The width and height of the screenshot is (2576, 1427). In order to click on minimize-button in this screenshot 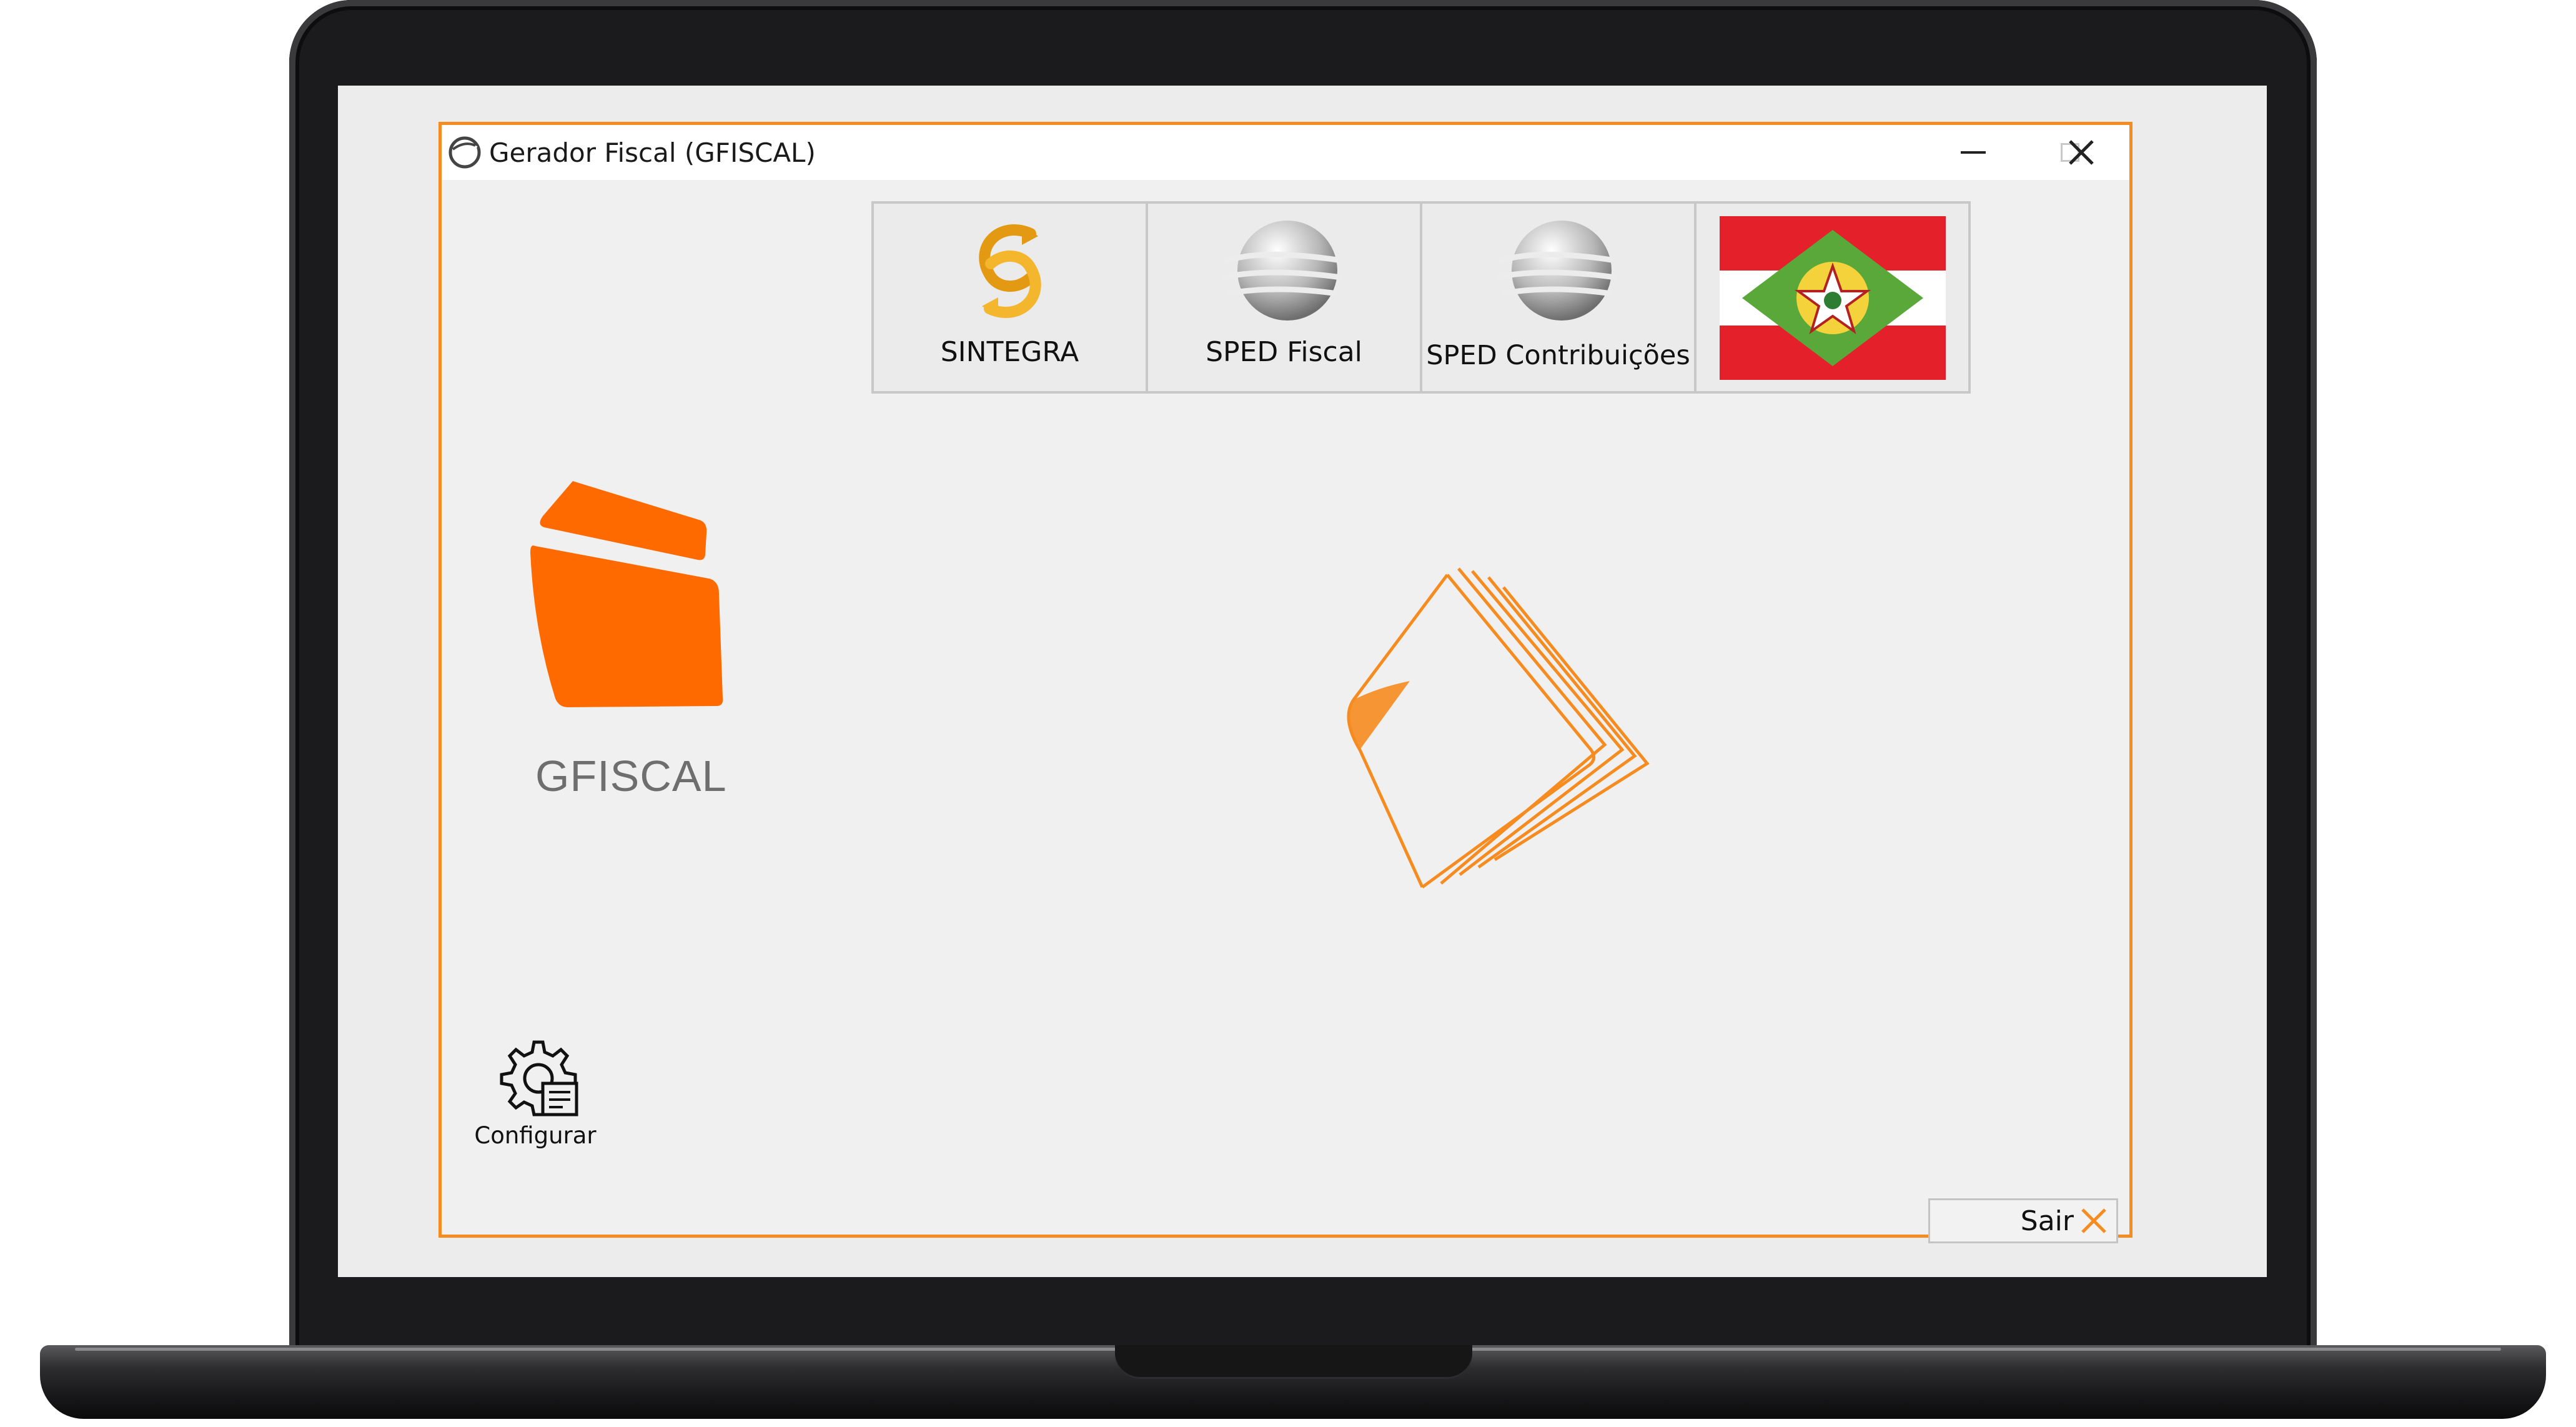, I will do `click(1973, 152)`.